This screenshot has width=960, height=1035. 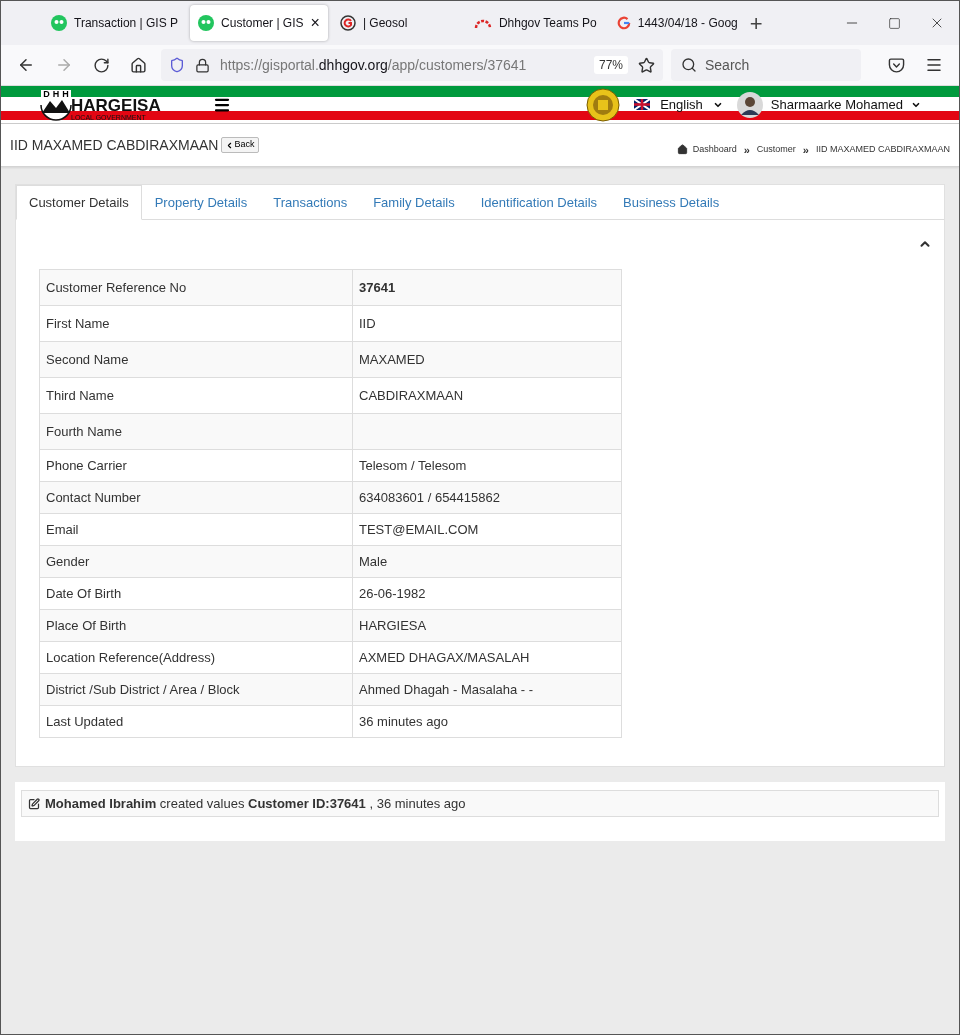 I want to click on field-value: 26-06-1982, so click(x=487, y=593).